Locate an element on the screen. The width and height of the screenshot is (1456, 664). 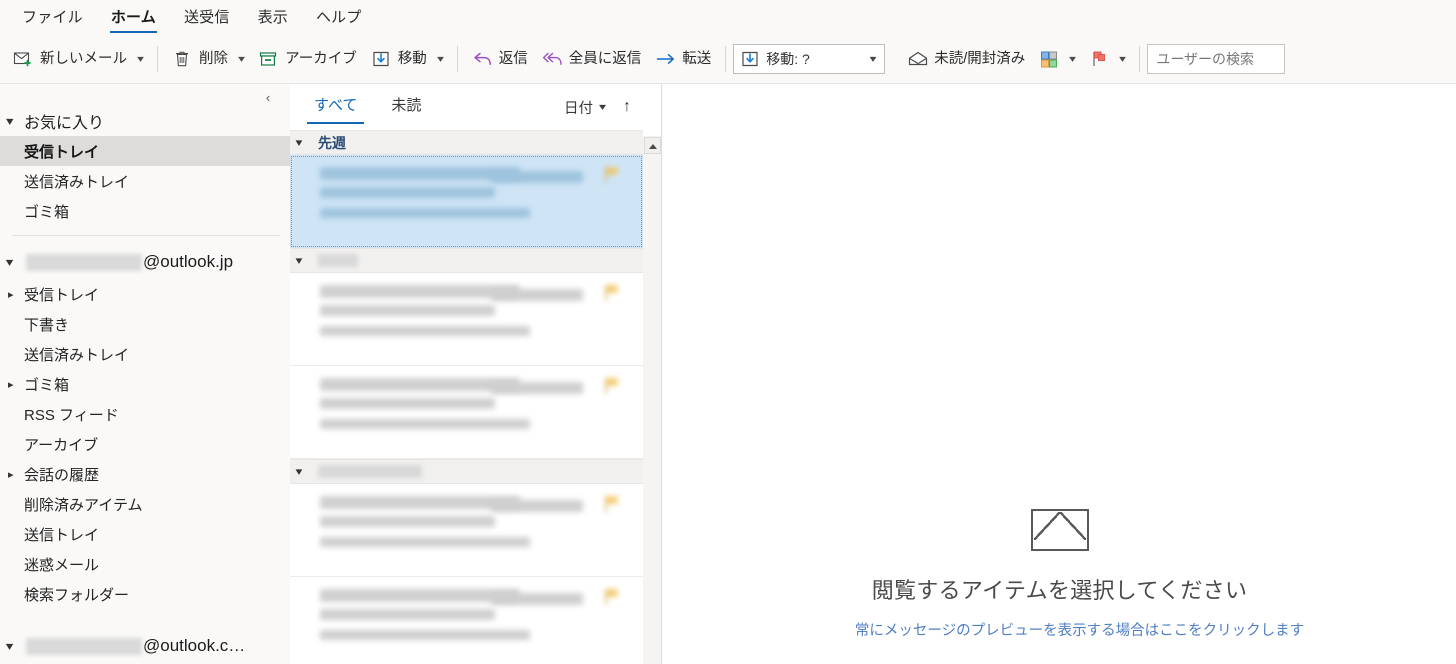
sort-direction-button: ↑ is located at coordinates (627, 107).